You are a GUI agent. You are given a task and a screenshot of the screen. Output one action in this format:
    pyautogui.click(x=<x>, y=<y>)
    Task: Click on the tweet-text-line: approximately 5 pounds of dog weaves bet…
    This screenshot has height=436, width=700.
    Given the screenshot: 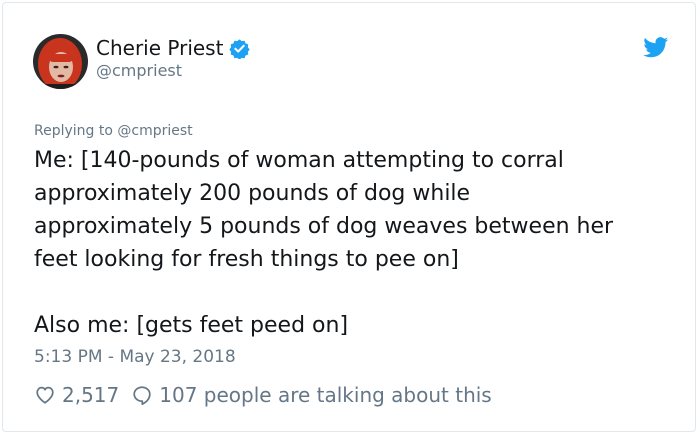 What is the action you would take?
    pyautogui.click(x=324, y=226)
    